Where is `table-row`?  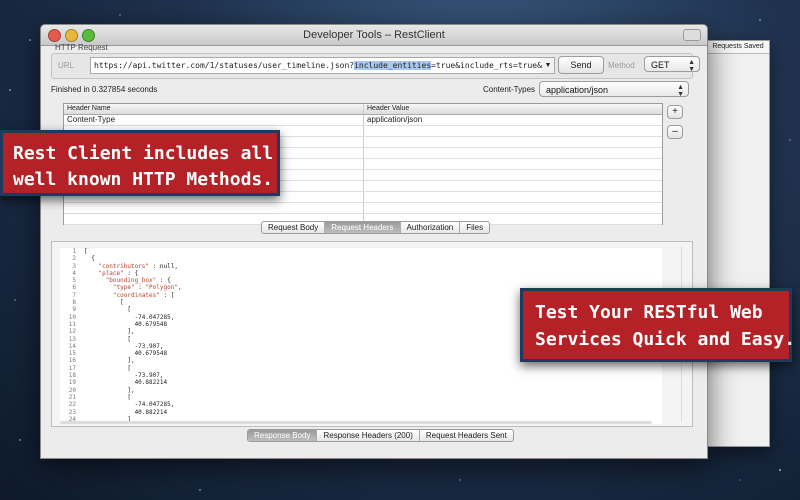
table-row is located at coordinates (363, 208).